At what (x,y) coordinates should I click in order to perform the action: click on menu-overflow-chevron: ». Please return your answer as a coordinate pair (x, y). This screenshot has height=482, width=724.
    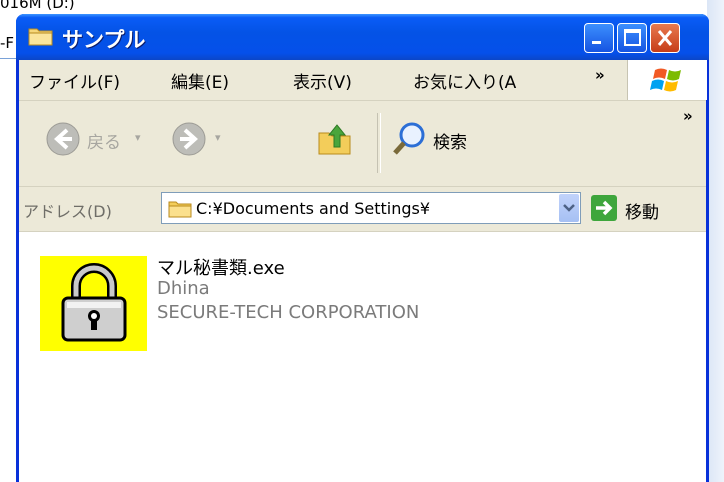
    Looking at the image, I should click on (600, 75).